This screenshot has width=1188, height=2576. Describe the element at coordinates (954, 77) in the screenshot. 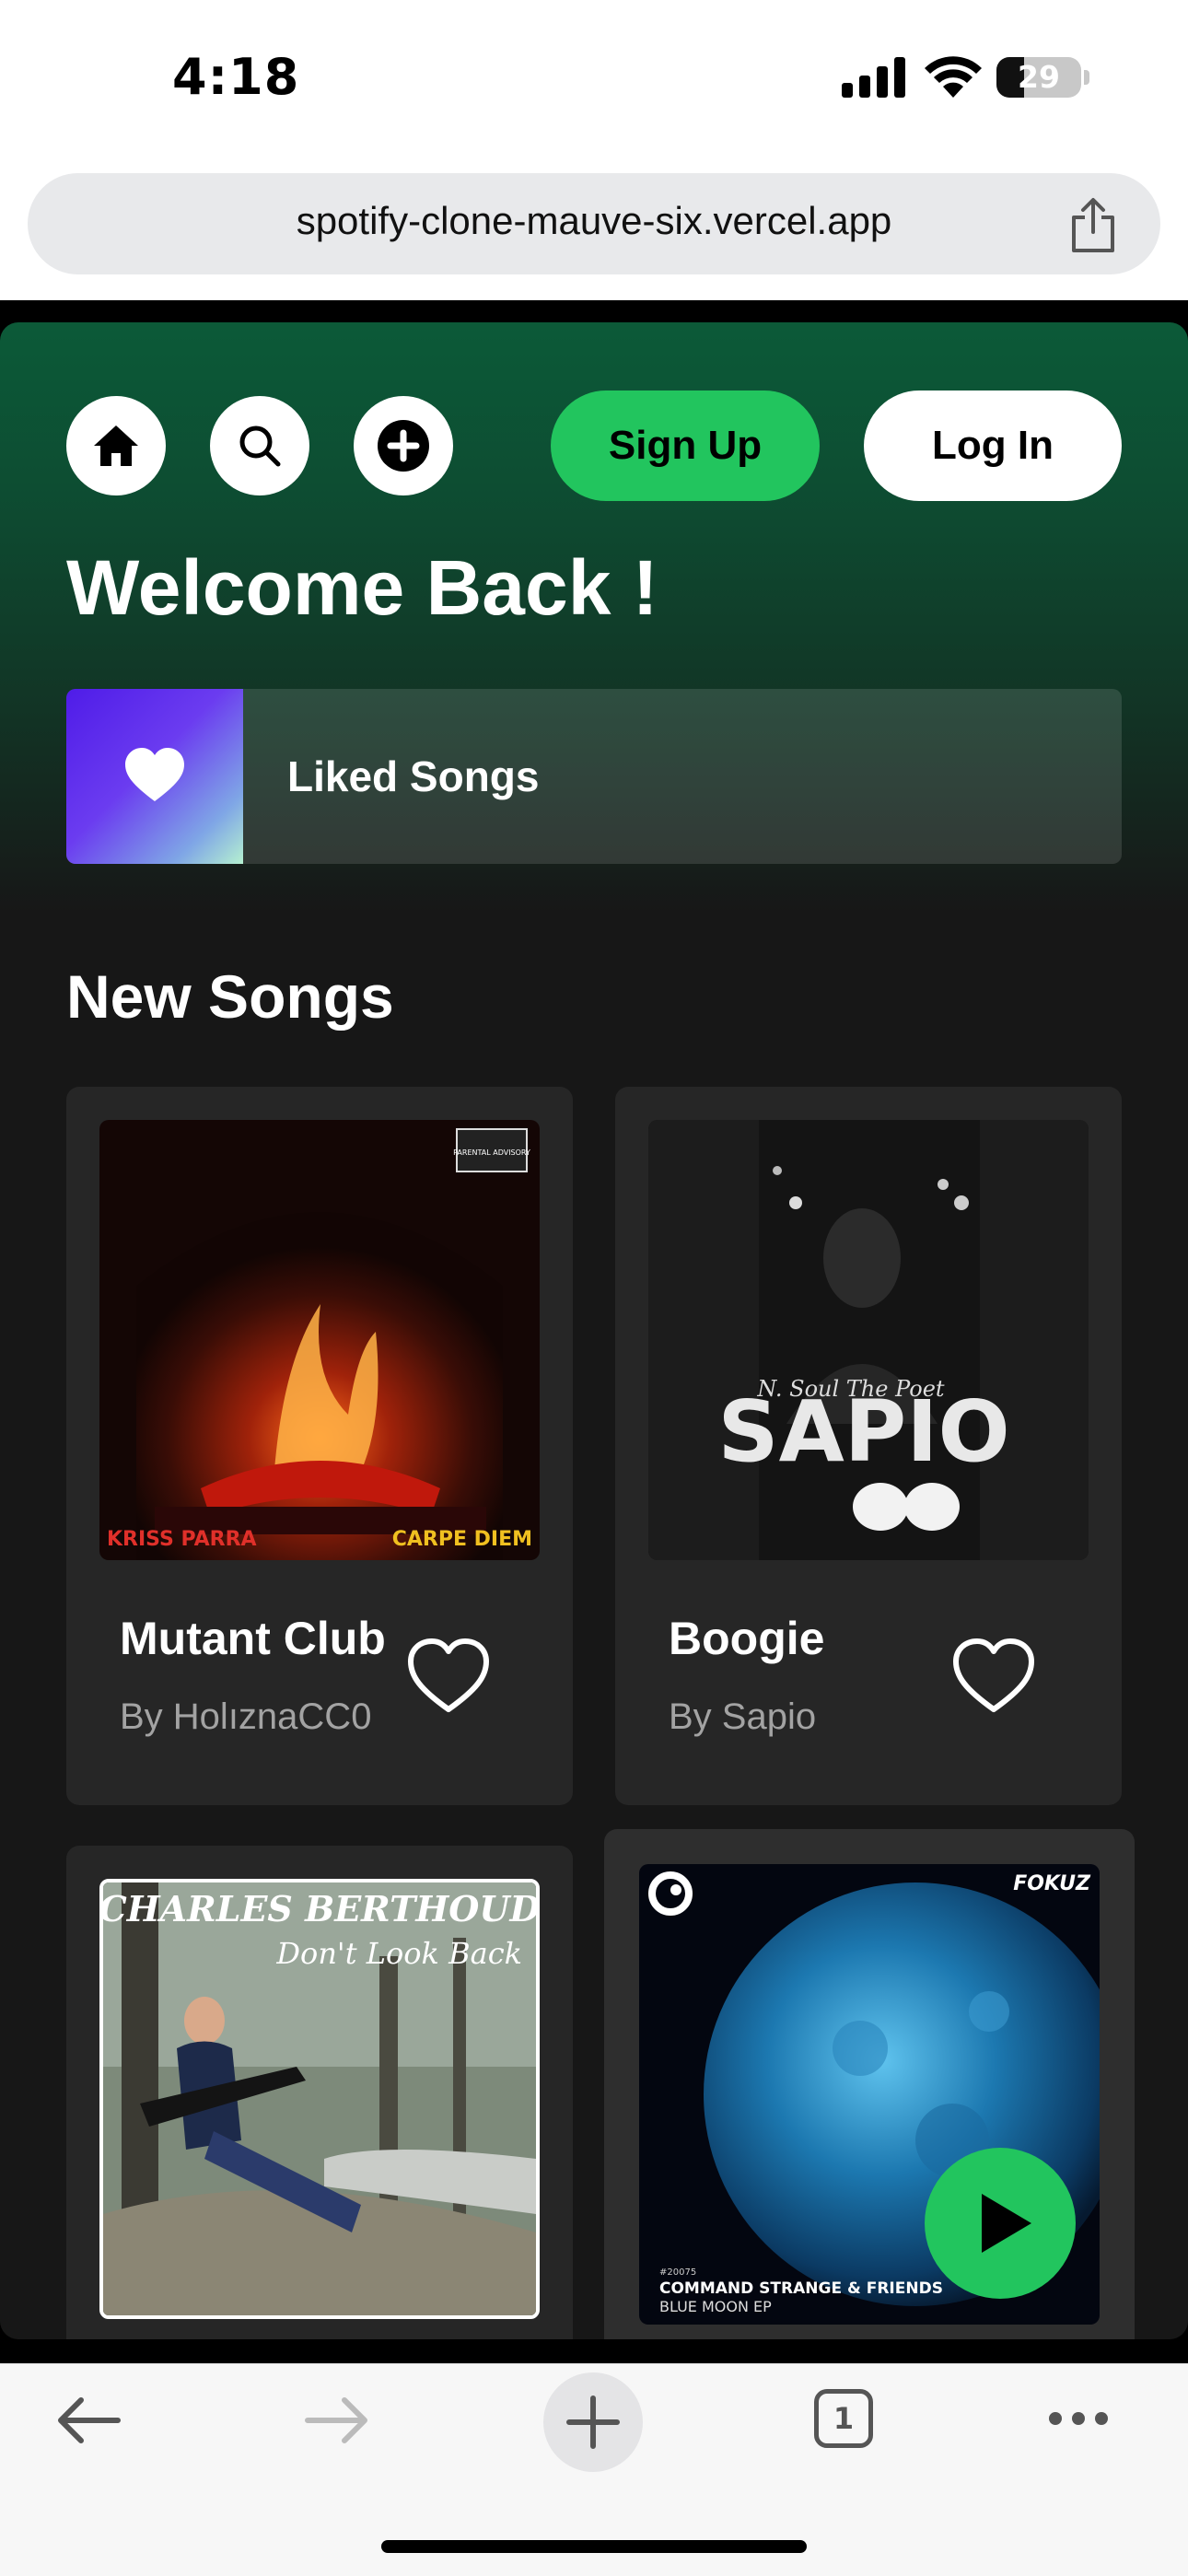

I see `wifi-icon` at that location.